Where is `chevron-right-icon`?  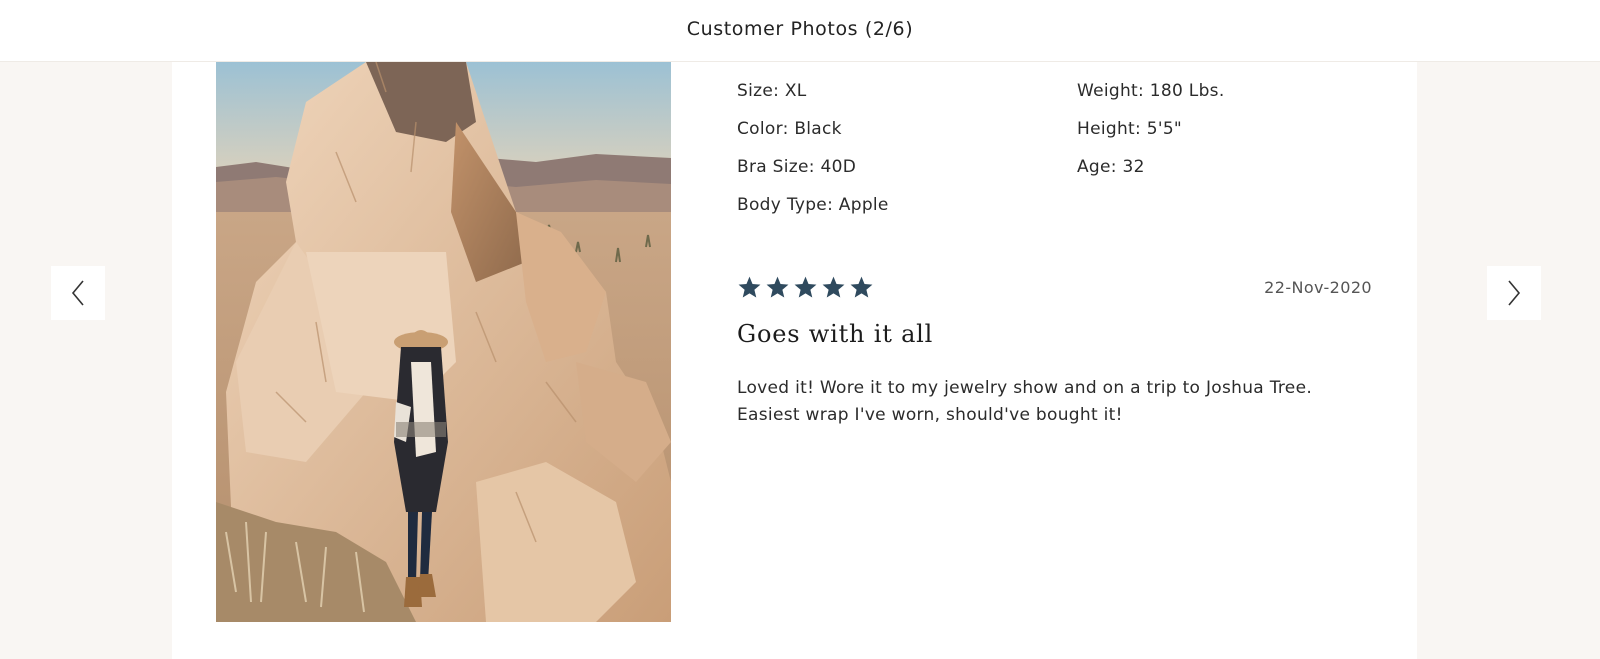 chevron-right-icon is located at coordinates (1514, 293).